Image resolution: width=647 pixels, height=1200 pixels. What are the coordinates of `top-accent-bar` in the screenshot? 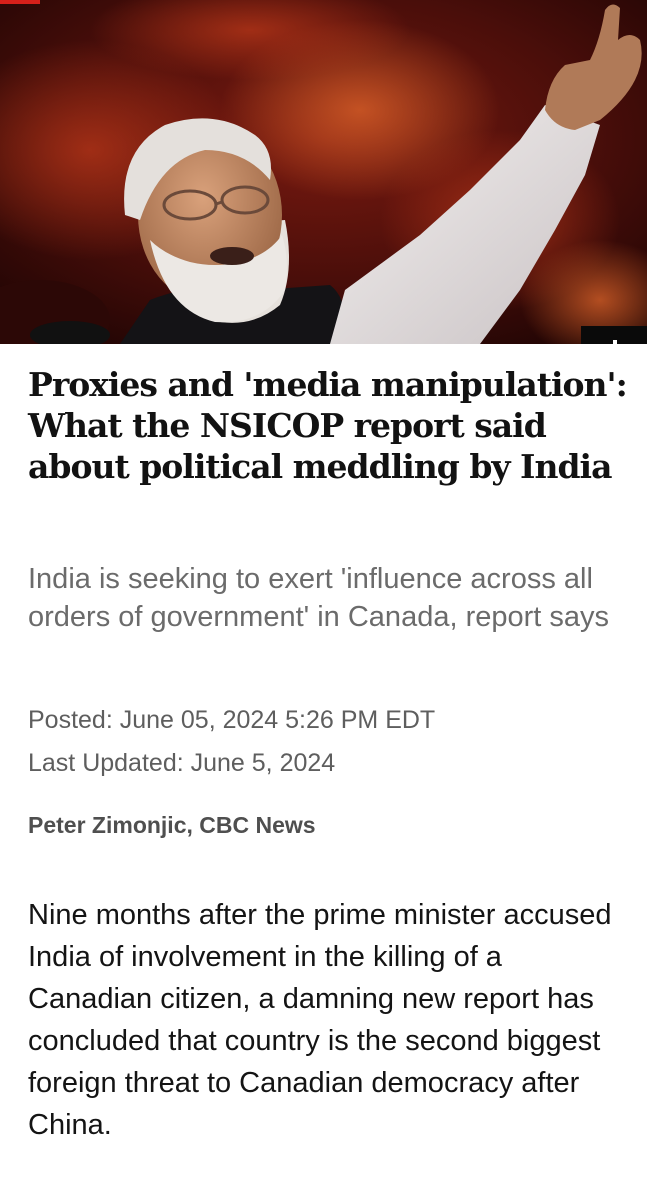 It's located at (20, 2).